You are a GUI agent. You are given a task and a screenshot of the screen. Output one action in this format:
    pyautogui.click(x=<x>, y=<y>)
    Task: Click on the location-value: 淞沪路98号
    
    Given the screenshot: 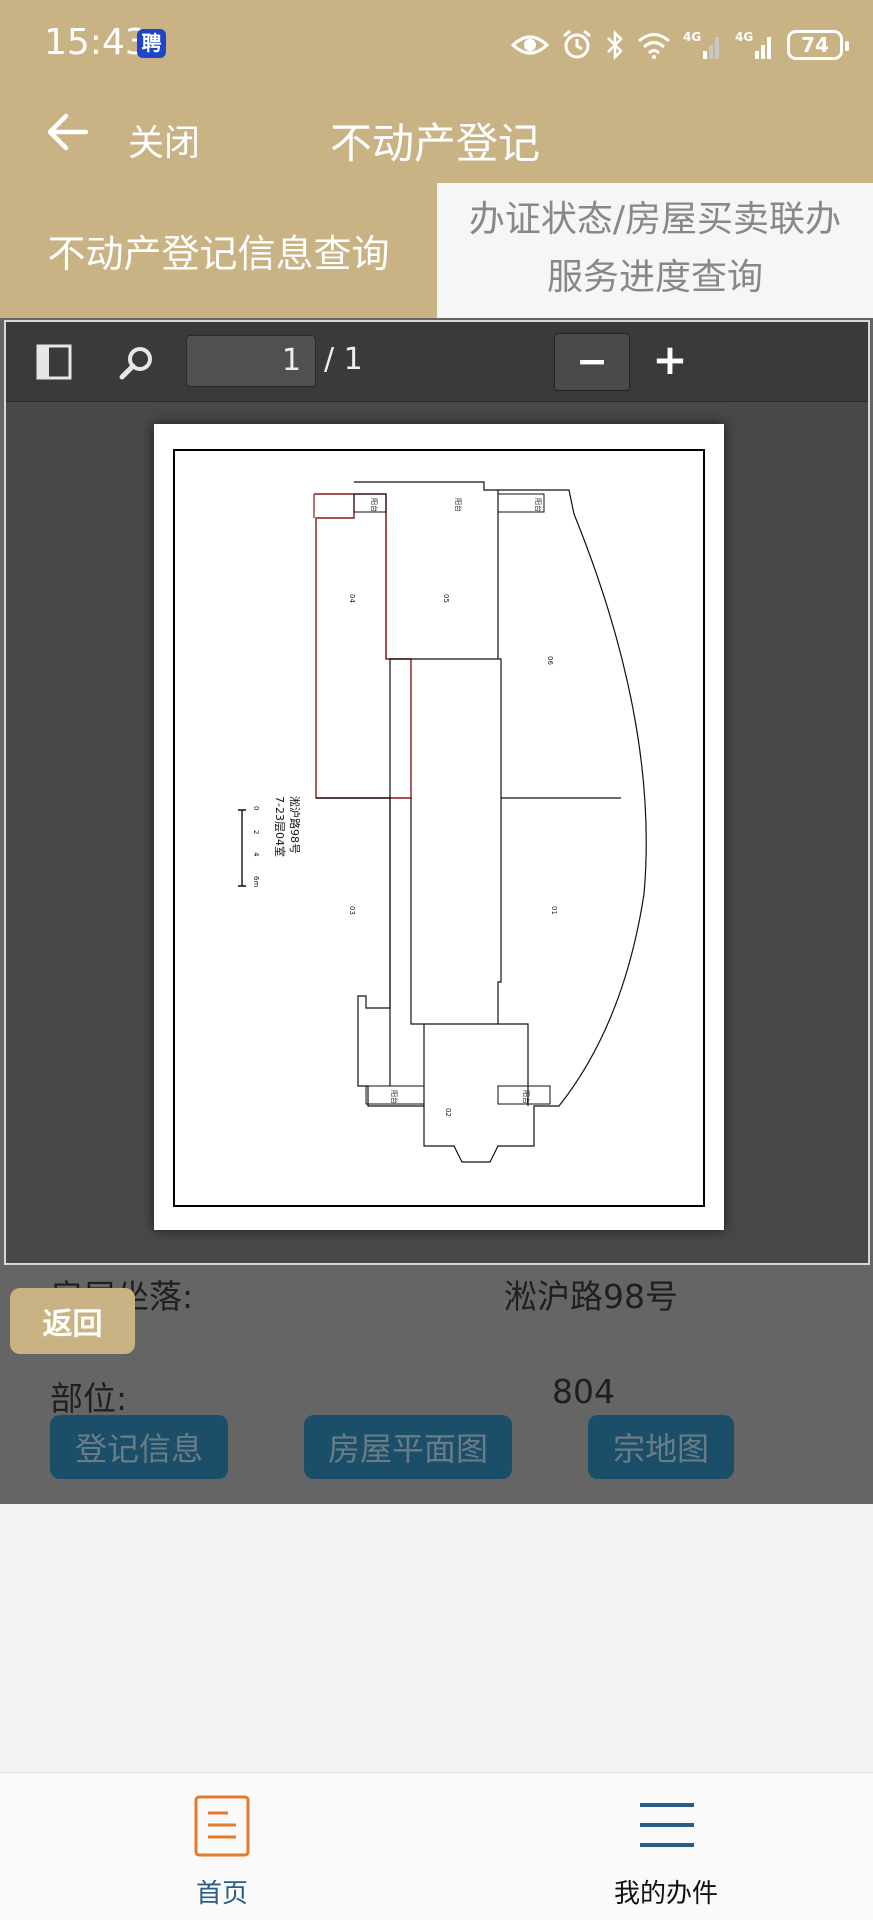 What is the action you would take?
    pyautogui.click(x=591, y=1296)
    